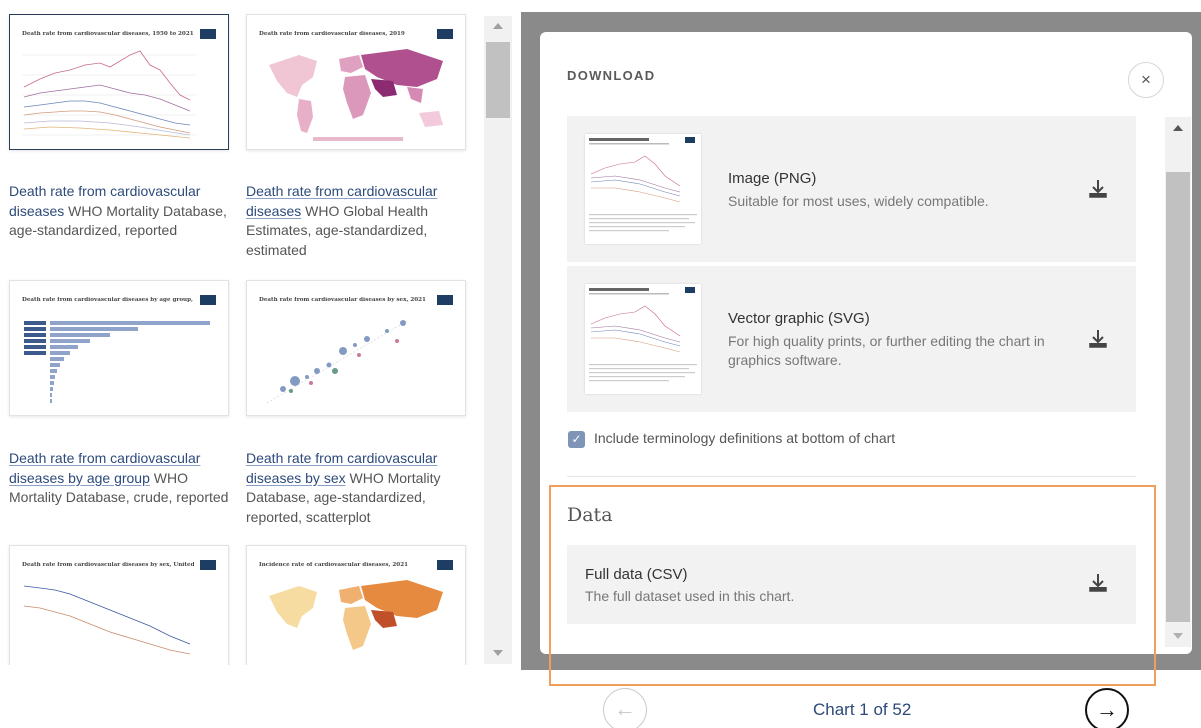  Describe the element at coordinates (862, 709) in the screenshot. I see `chart-counter: Chart 1 of 52` at that location.